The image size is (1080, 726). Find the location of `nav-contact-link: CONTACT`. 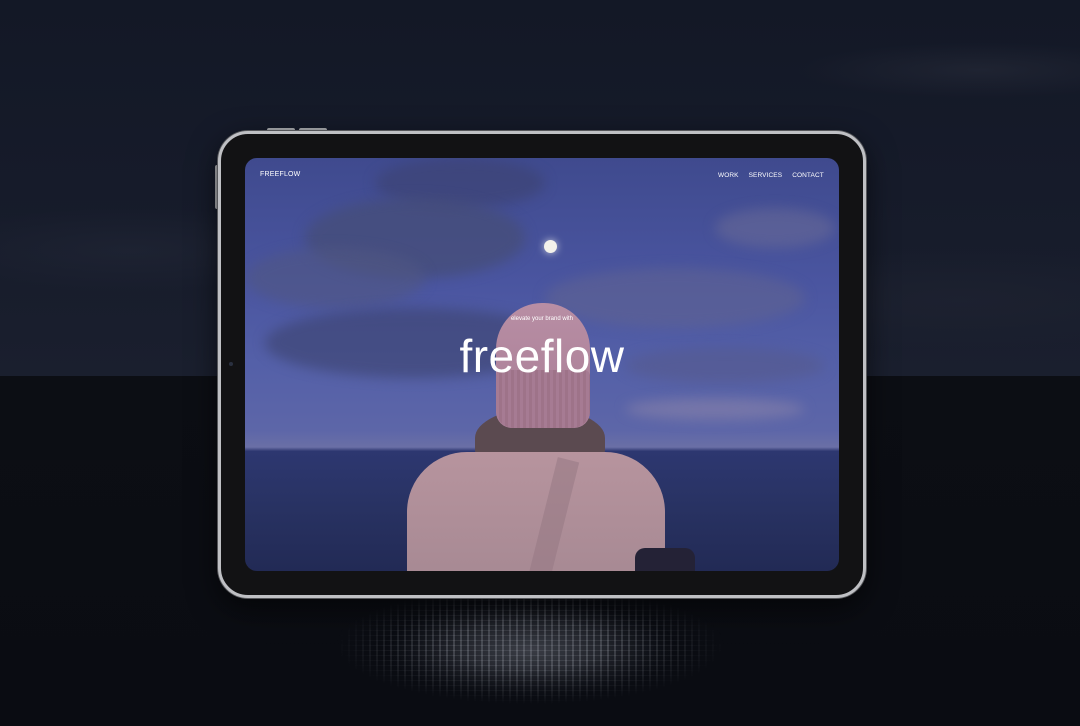

nav-contact-link: CONTACT is located at coordinates (808, 175).